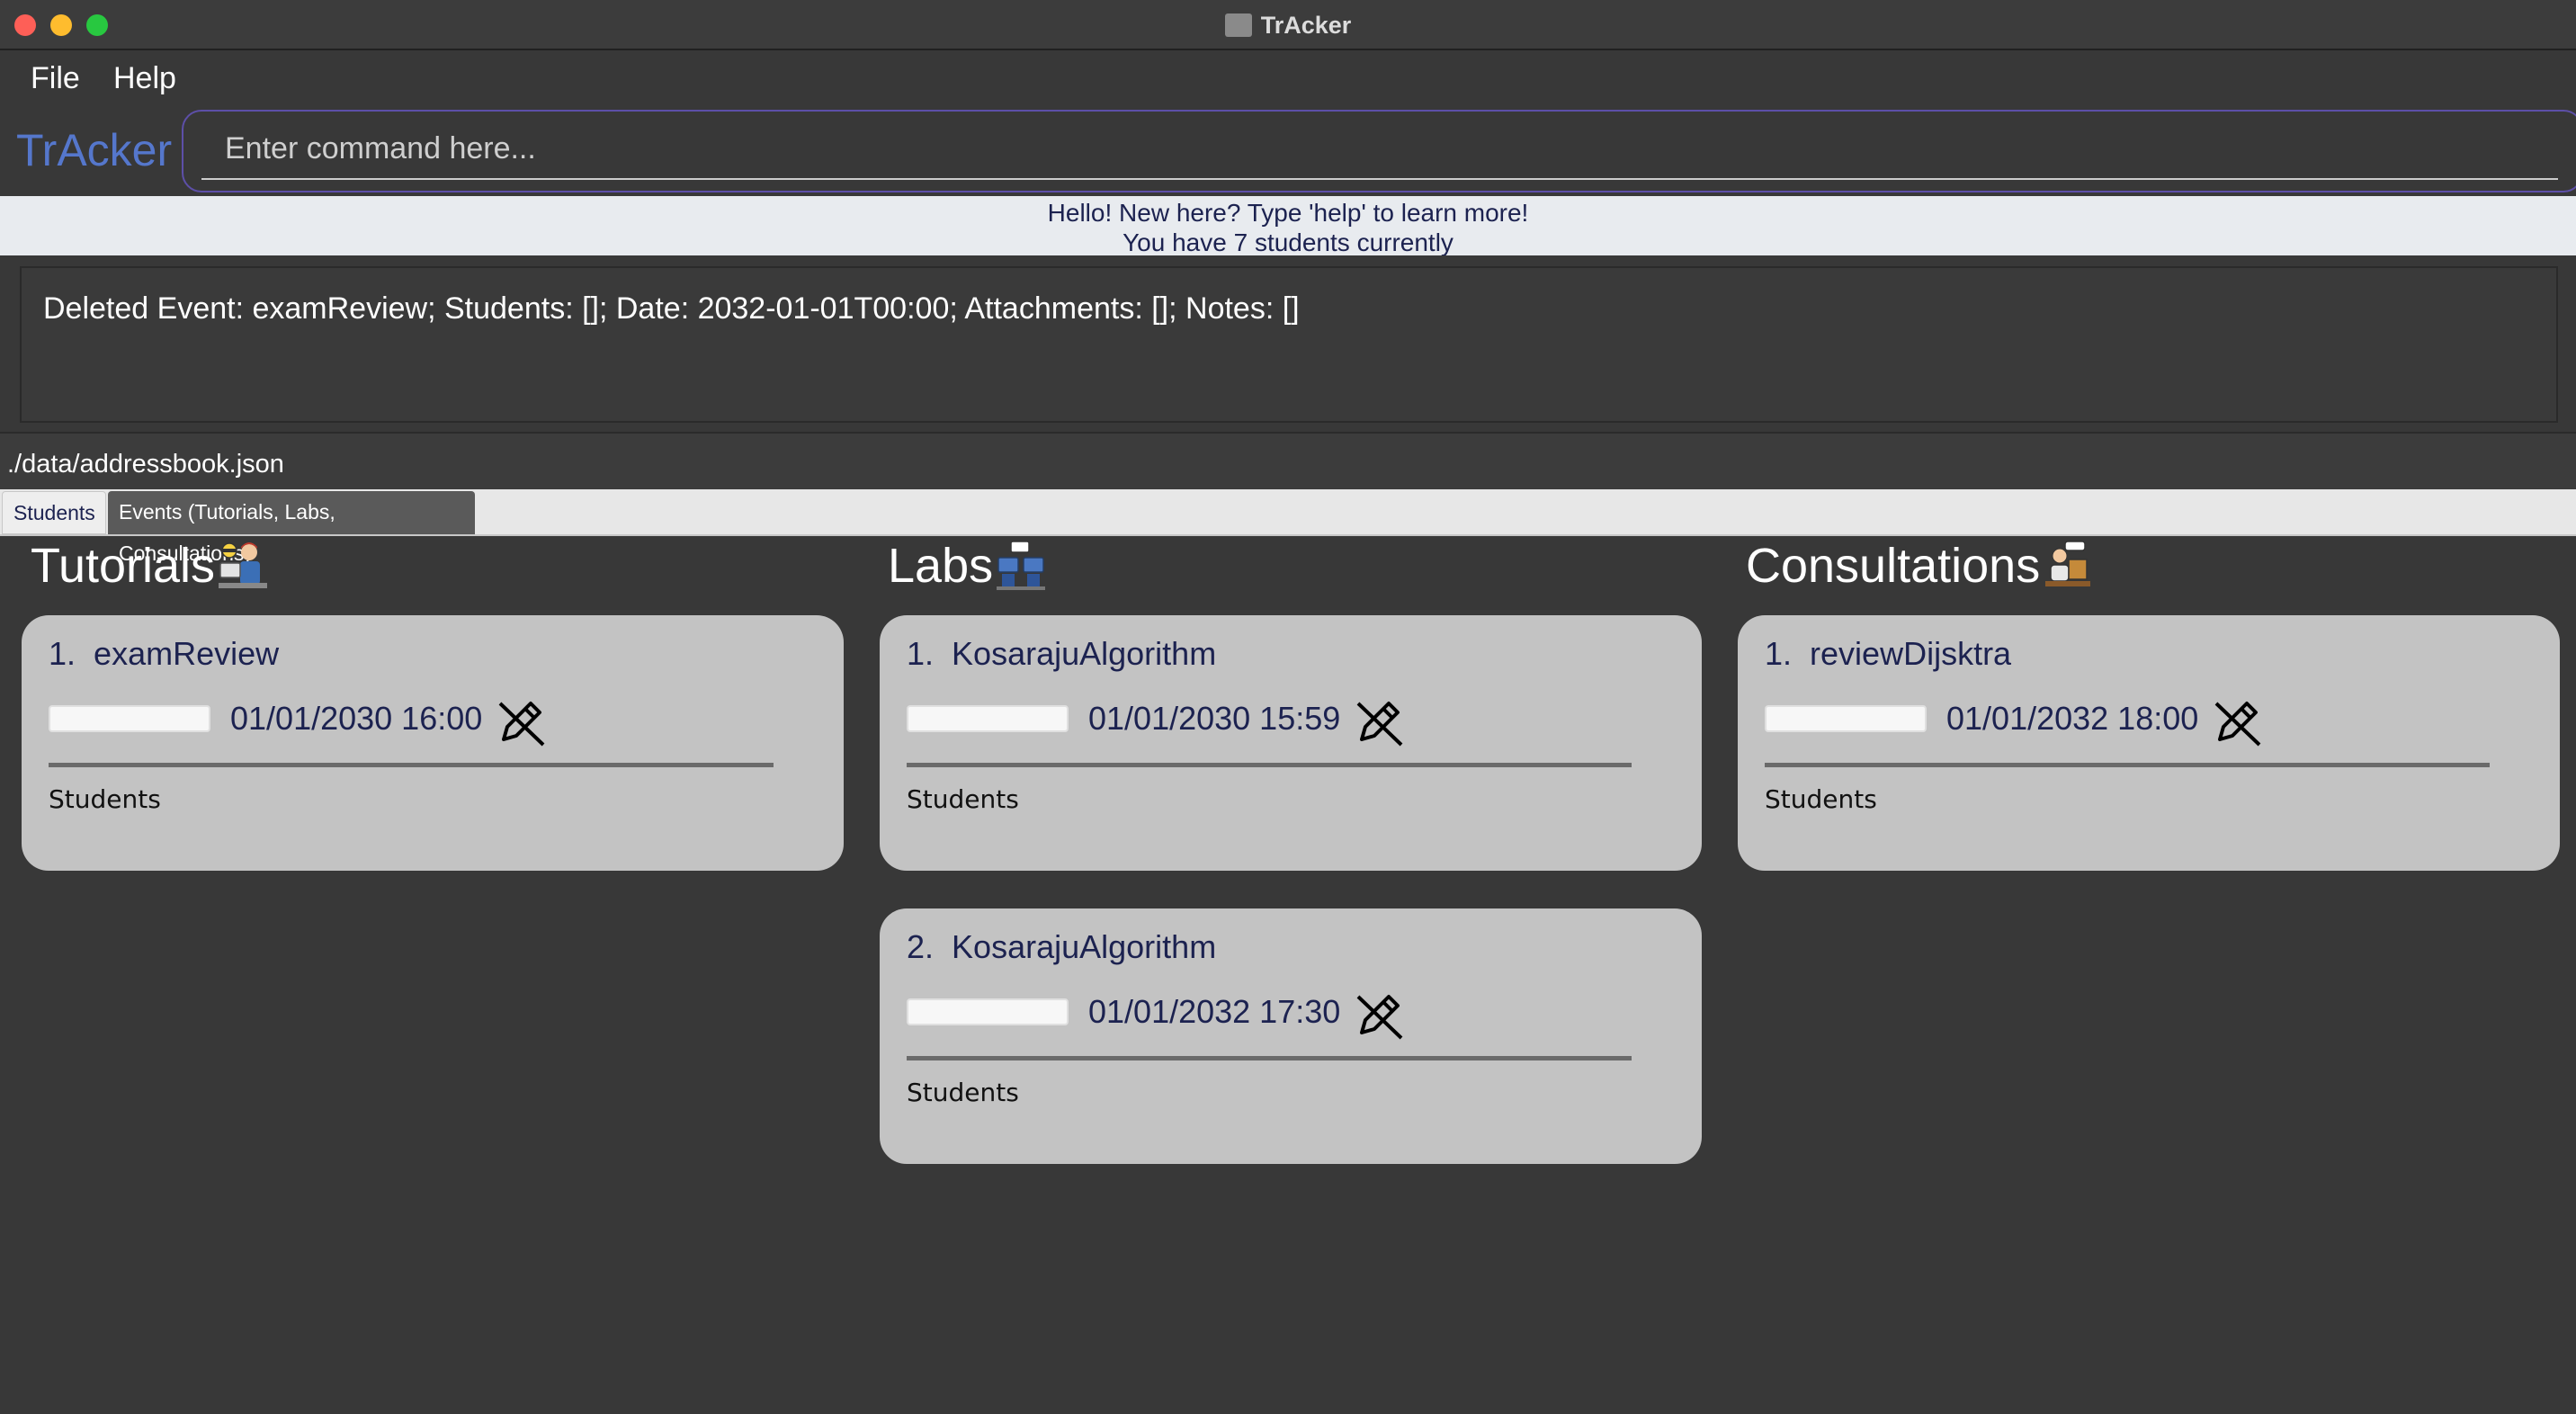 The image size is (2576, 1414). I want to click on welcome-line-2: You have 7 students currently, so click(1288, 242).